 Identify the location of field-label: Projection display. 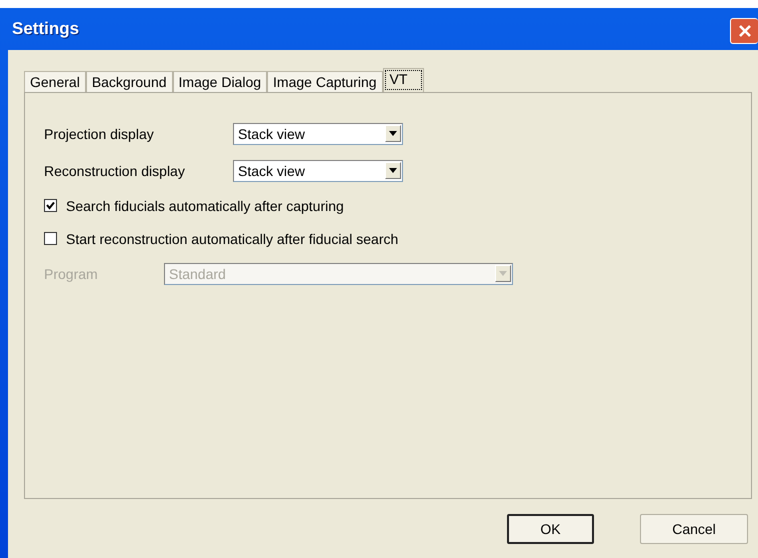
(99, 134).